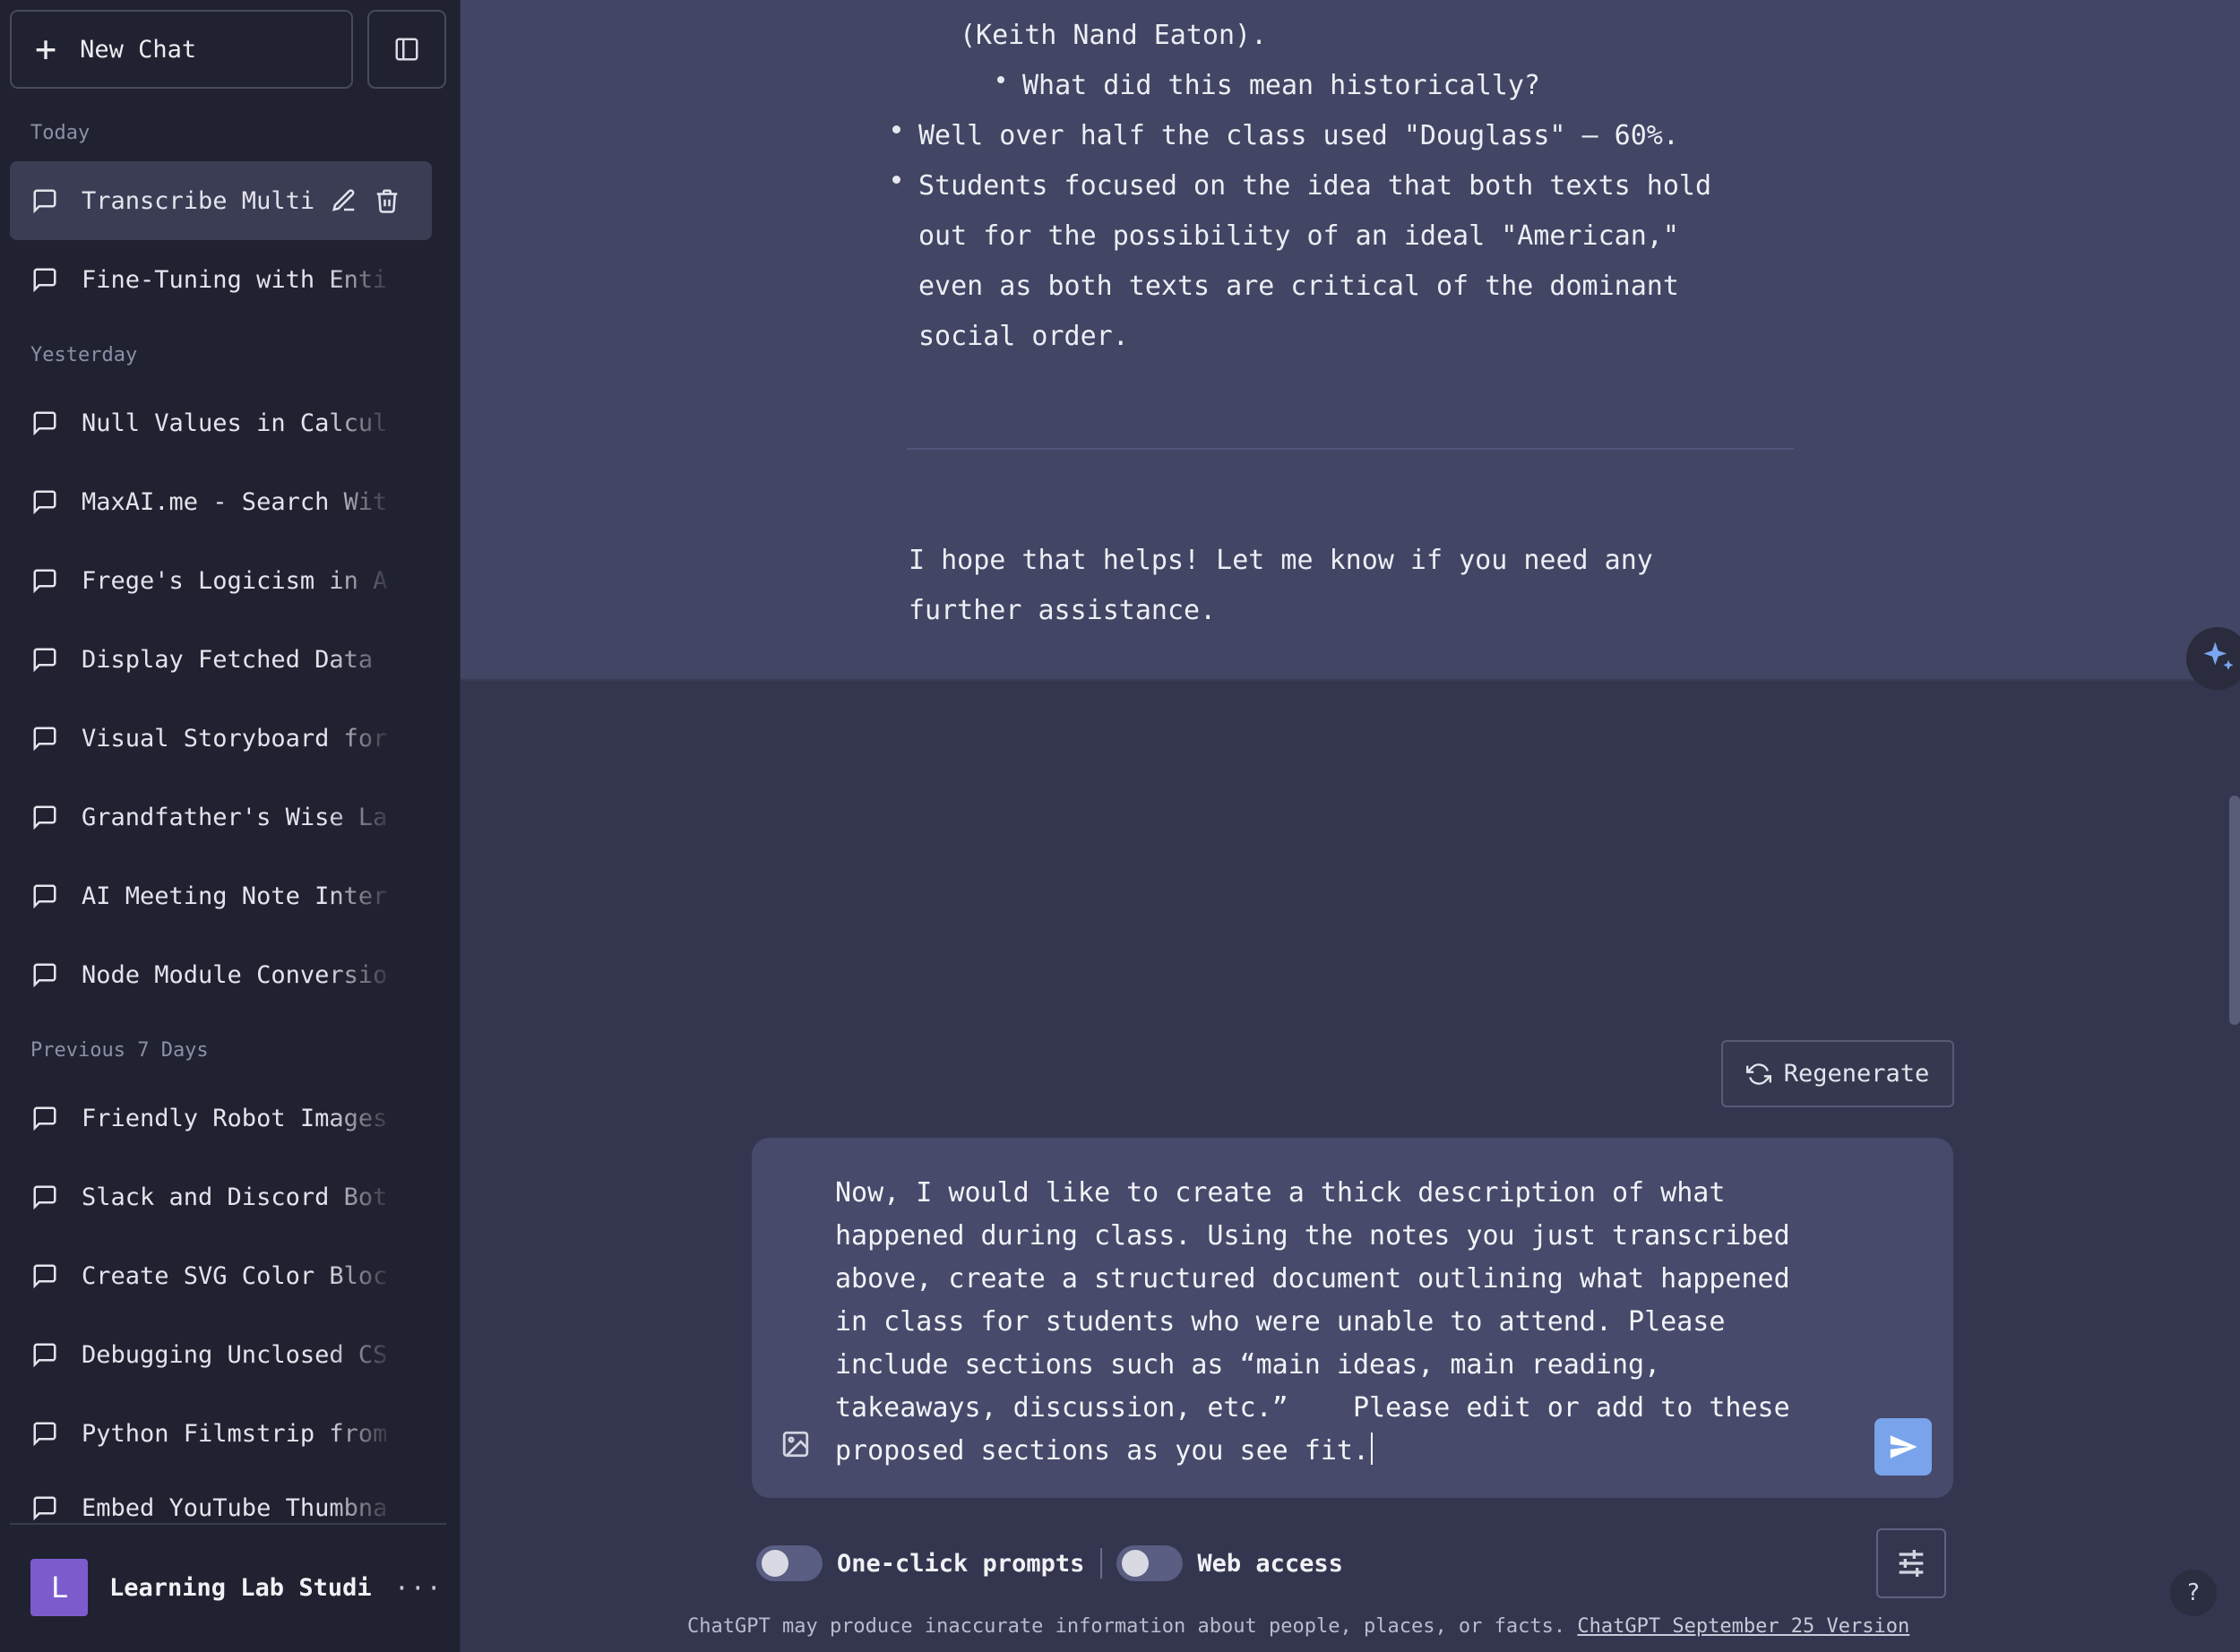  I want to click on chat-item-title: AI Meeting Note Inter, so click(235, 896).